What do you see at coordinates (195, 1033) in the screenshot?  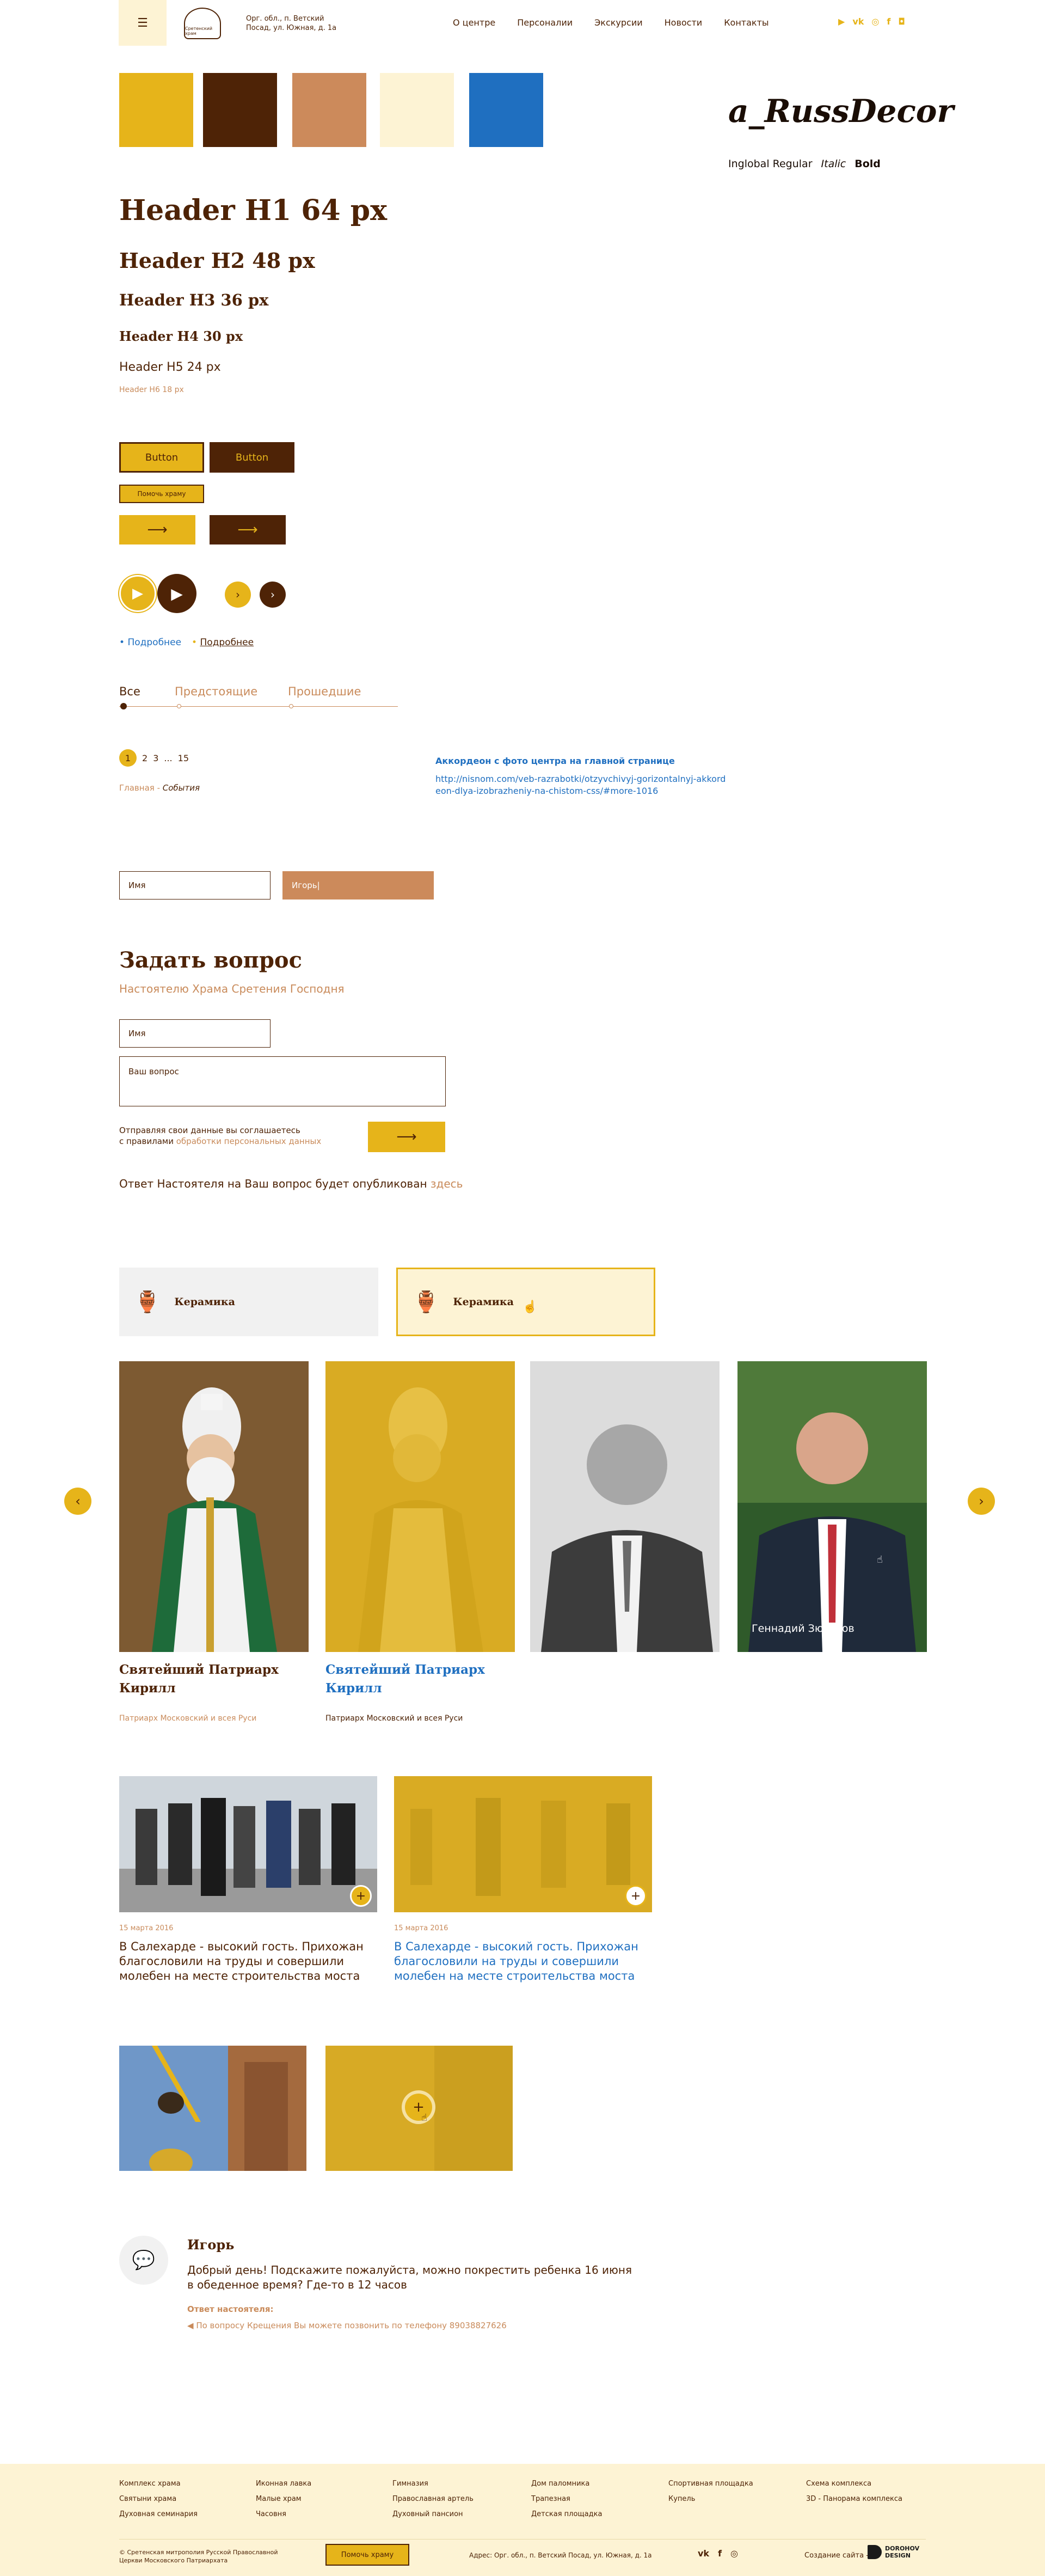 I see `question-name-field: Имя` at bounding box center [195, 1033].